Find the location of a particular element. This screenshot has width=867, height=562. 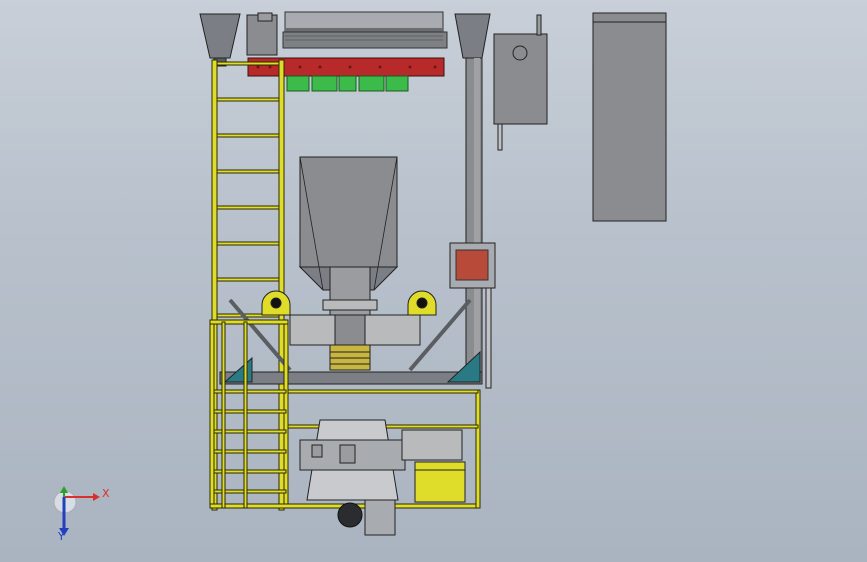

left-hopper is located at coordinates (220, 36).